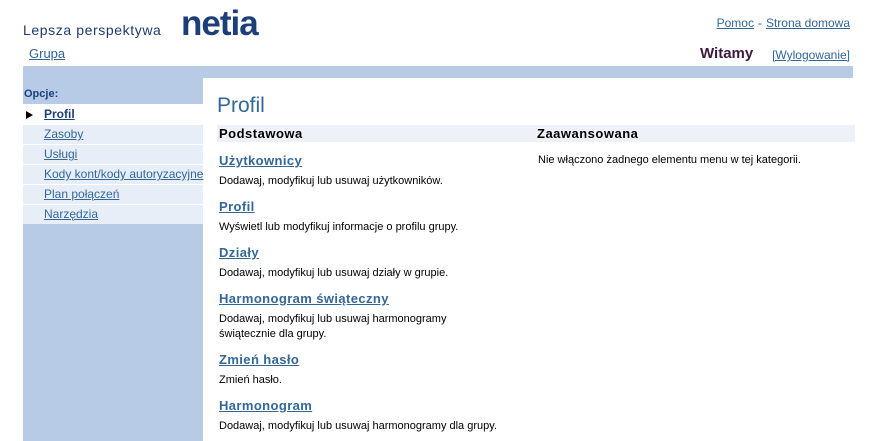  What do you see at coordinates (63, 134) in the screenshot?
I see `sidebar-item-label: Zasoby` at bounding box center [63, 134].